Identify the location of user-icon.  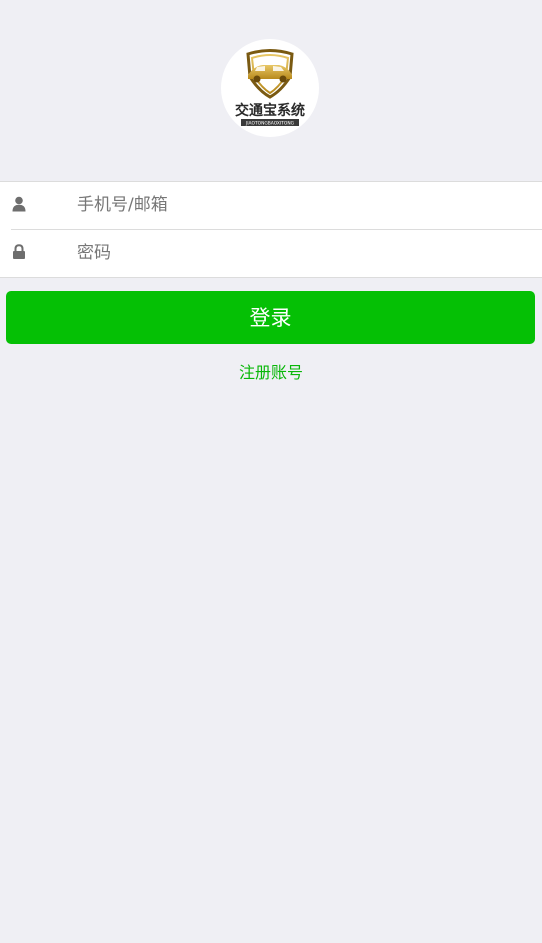
(19, 204).